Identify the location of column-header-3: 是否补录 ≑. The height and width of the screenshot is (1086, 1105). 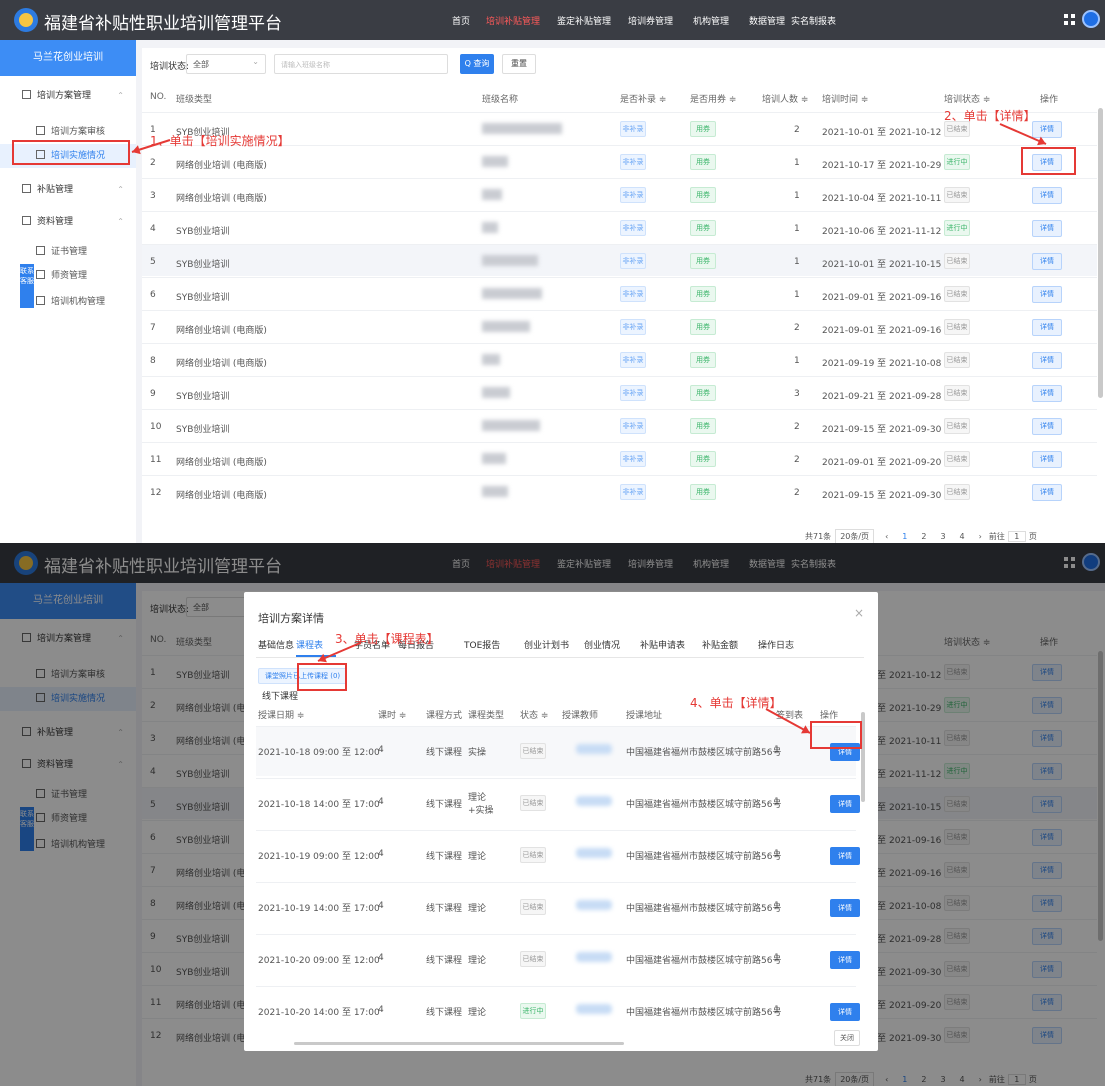
(643, 98).